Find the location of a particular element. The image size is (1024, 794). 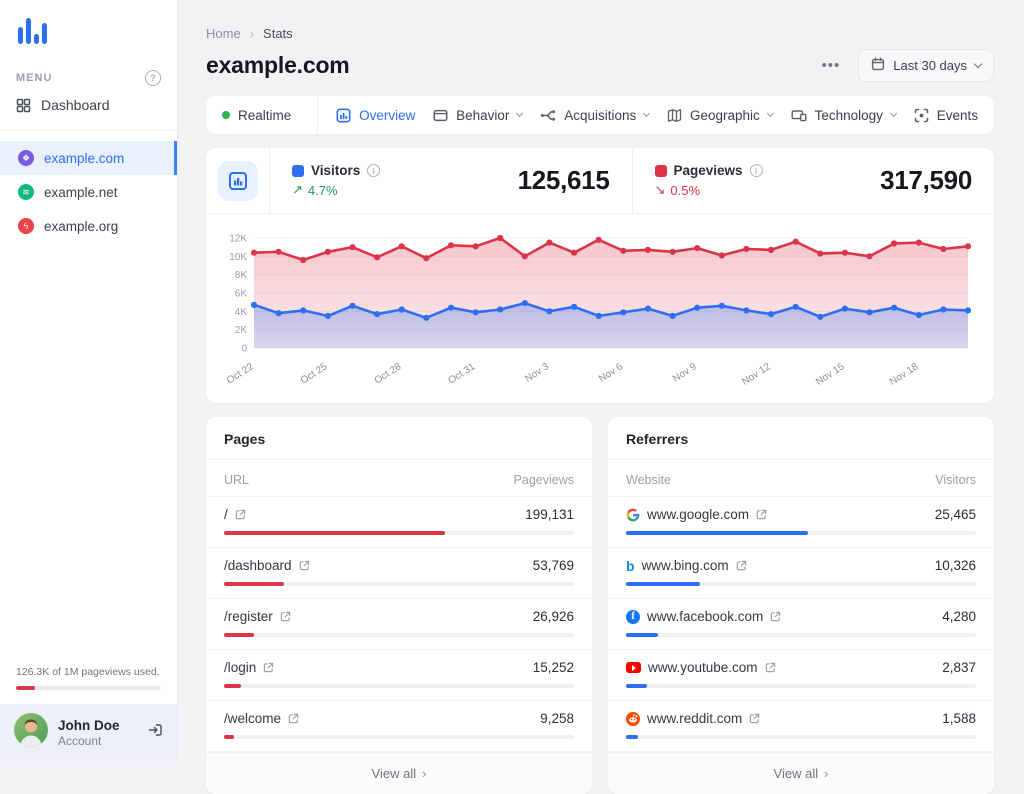

app-logo-icon is located at coordinates (97, 30).